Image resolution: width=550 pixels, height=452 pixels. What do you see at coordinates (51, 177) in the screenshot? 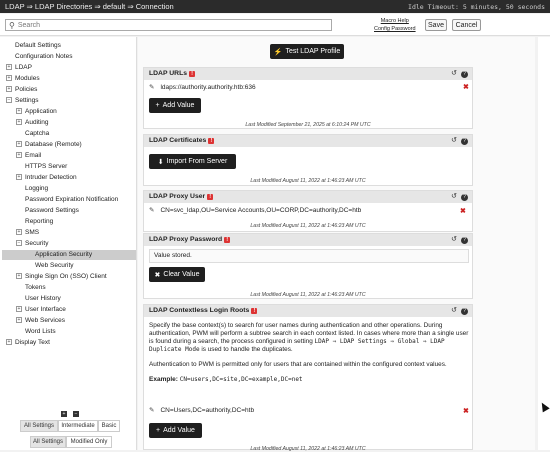
I see `sidebar-item-label: Intruder Detection` at bounding box center [51, 177].